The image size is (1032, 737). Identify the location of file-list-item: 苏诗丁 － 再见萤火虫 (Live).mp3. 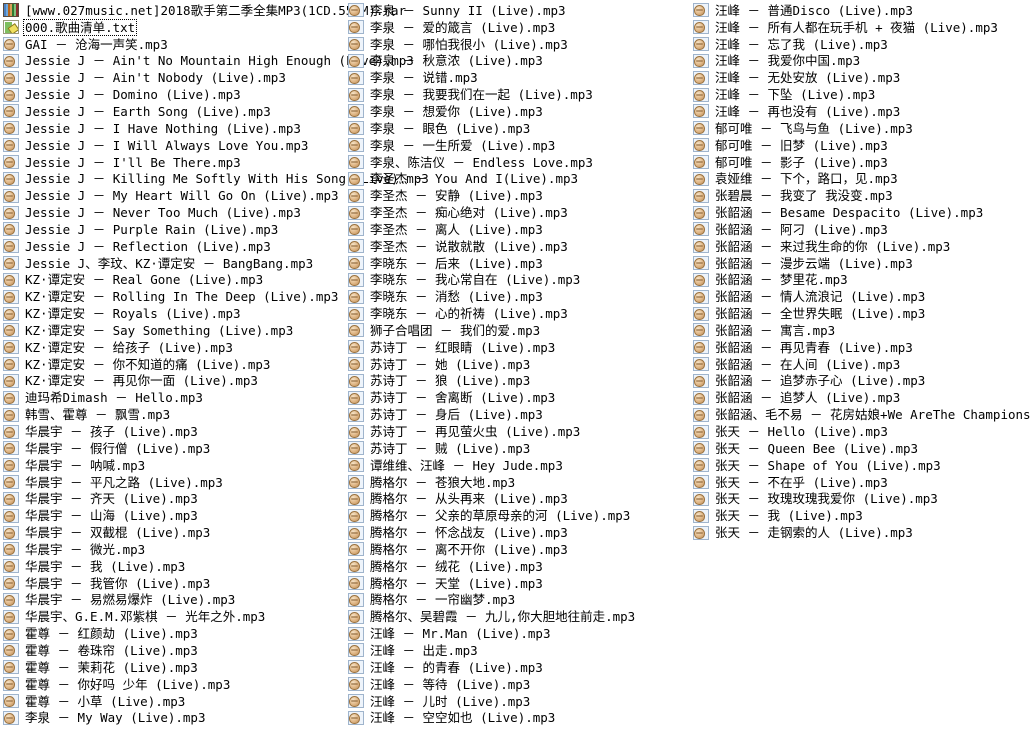
(517, 431).